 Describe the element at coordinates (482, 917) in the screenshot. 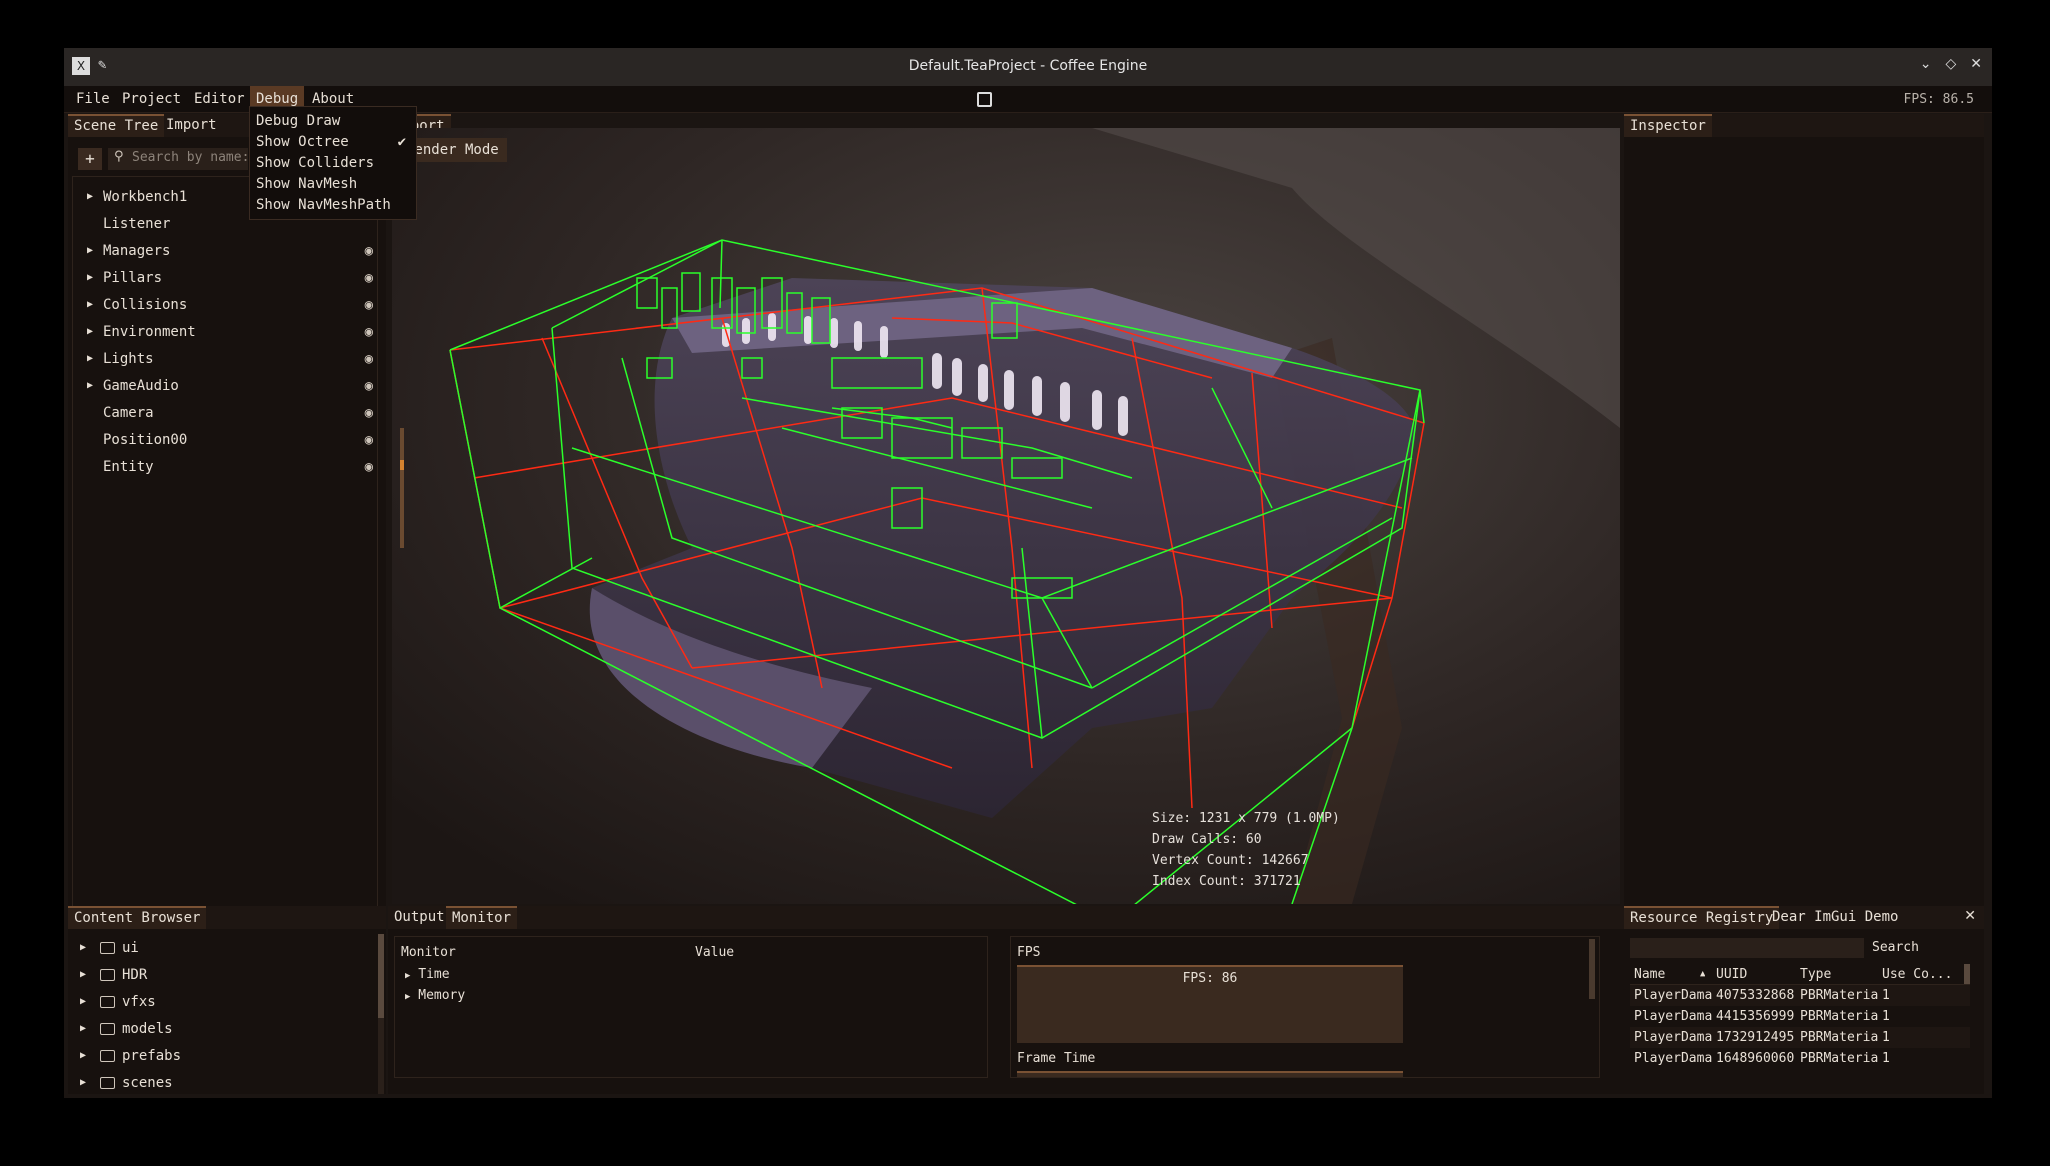

I see `tab-monitor: Monitor` at that location.